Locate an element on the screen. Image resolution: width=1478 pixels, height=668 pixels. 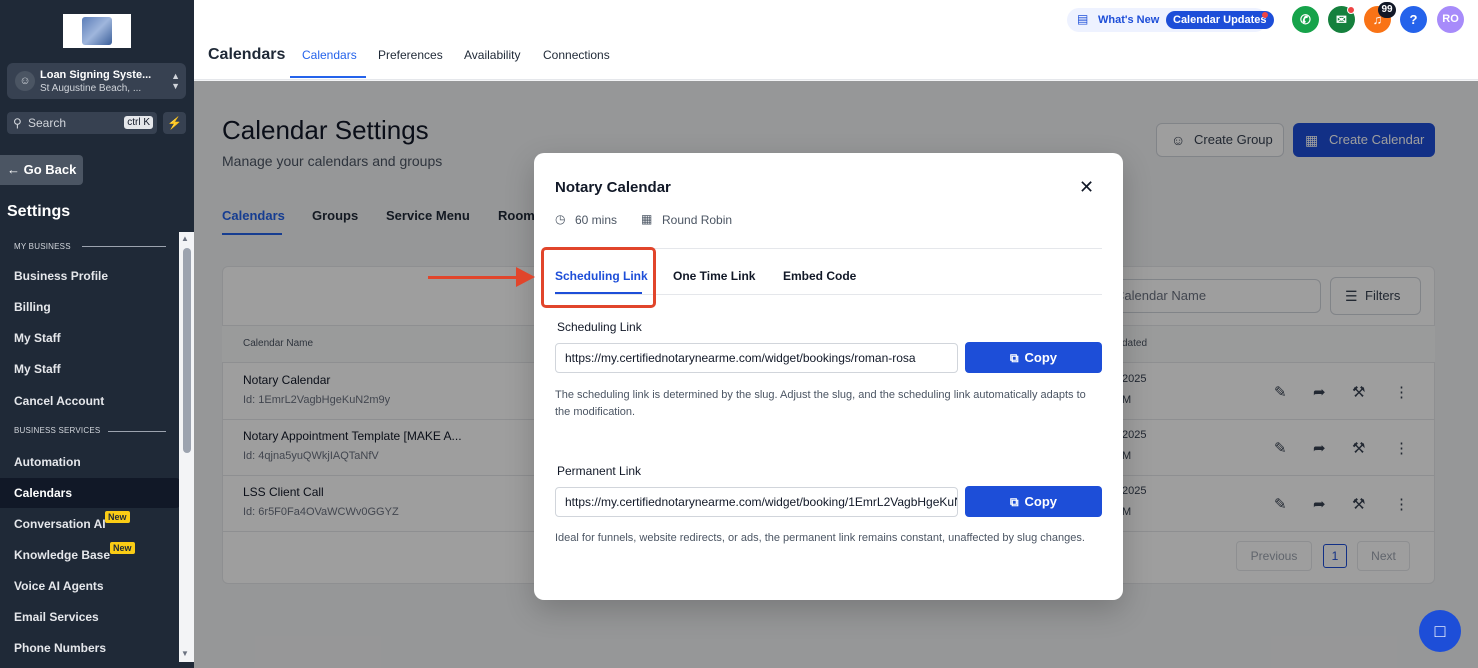
calendar-updates-pill: Calendar Updates is located at coordinates (1220, 20).